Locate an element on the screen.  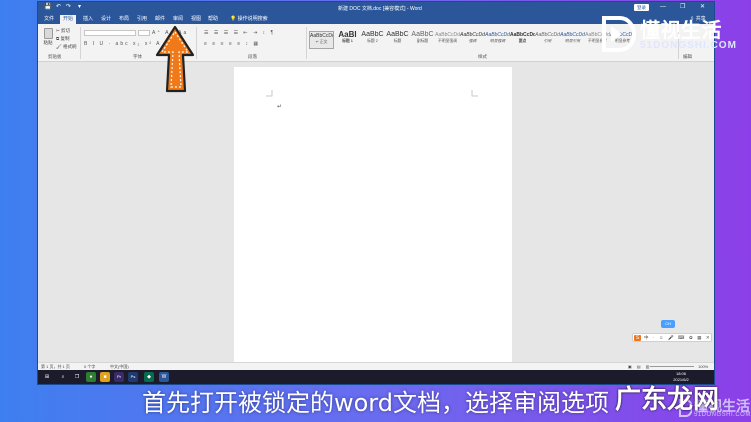
zoom-slider is located at coordinates (672, 366).